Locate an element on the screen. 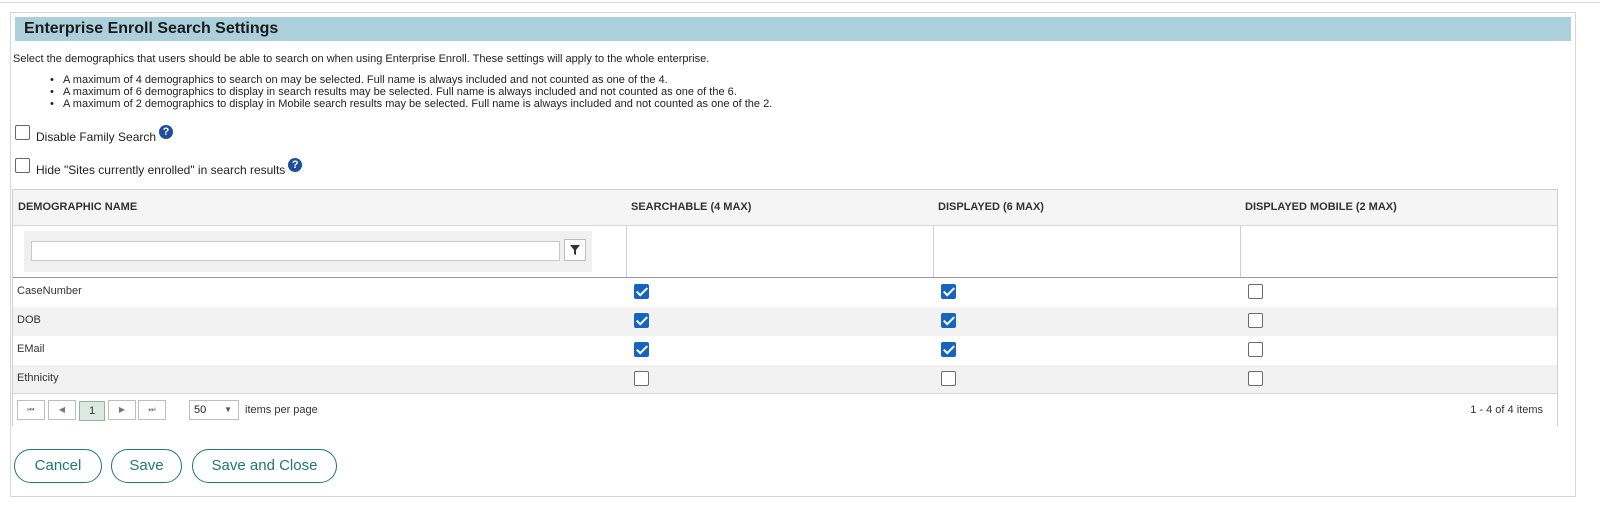 The width and height of the screenshot is (1600, 530). cancel-button: Cancel is located at coordinates (58, 466).